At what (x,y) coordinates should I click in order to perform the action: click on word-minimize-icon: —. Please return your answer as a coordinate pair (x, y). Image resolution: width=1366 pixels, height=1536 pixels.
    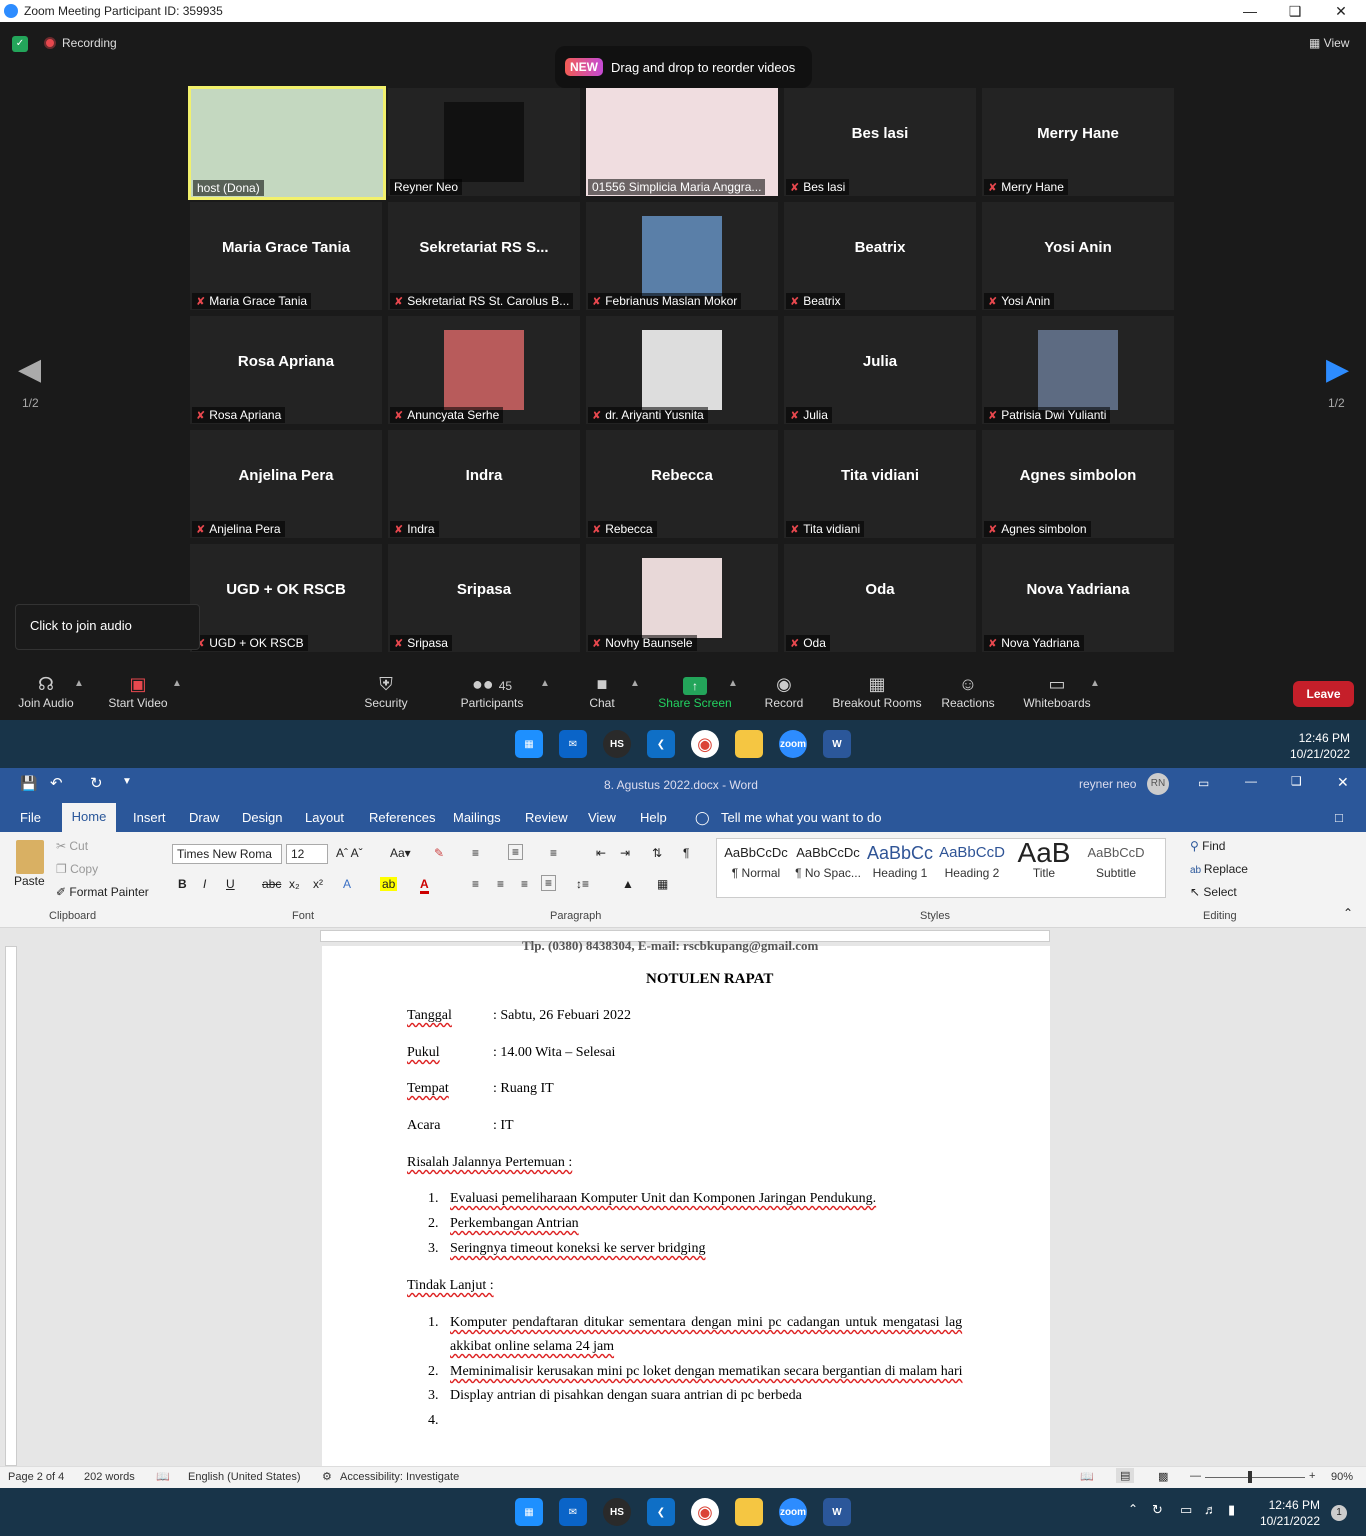
    Looking at the image, I should click on (1251, 781).